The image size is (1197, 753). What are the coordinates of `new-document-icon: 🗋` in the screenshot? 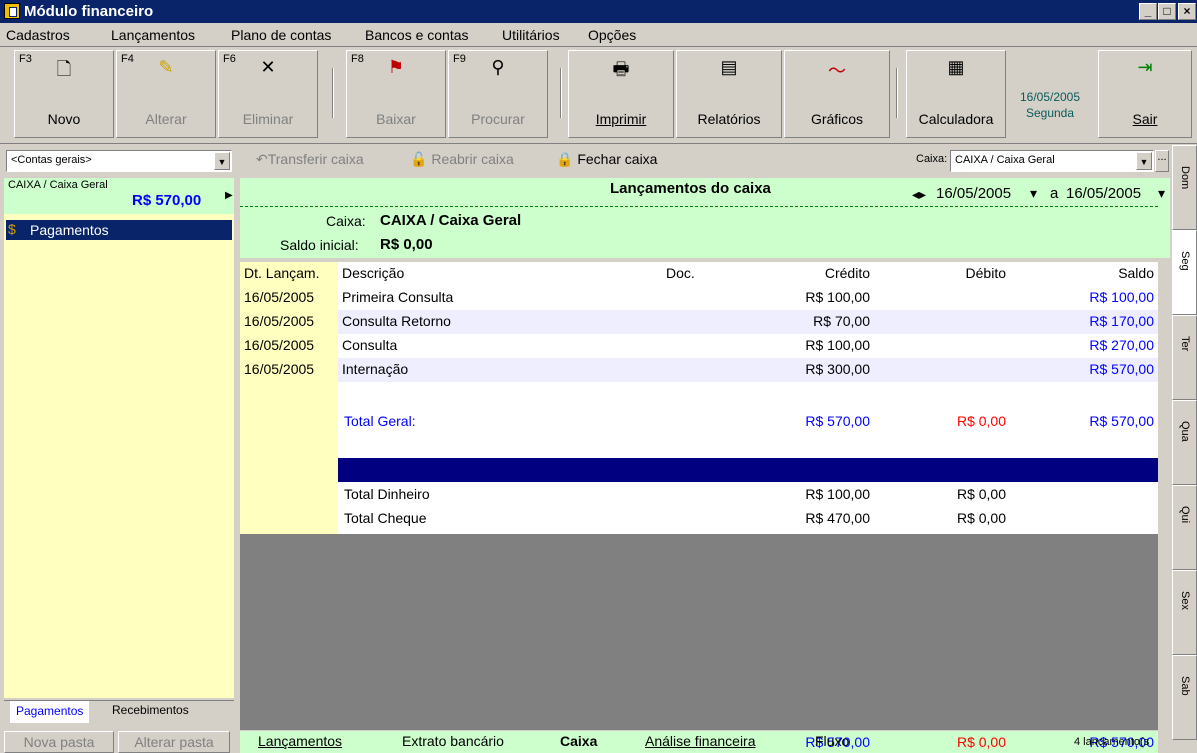 It's located at (64, 69).